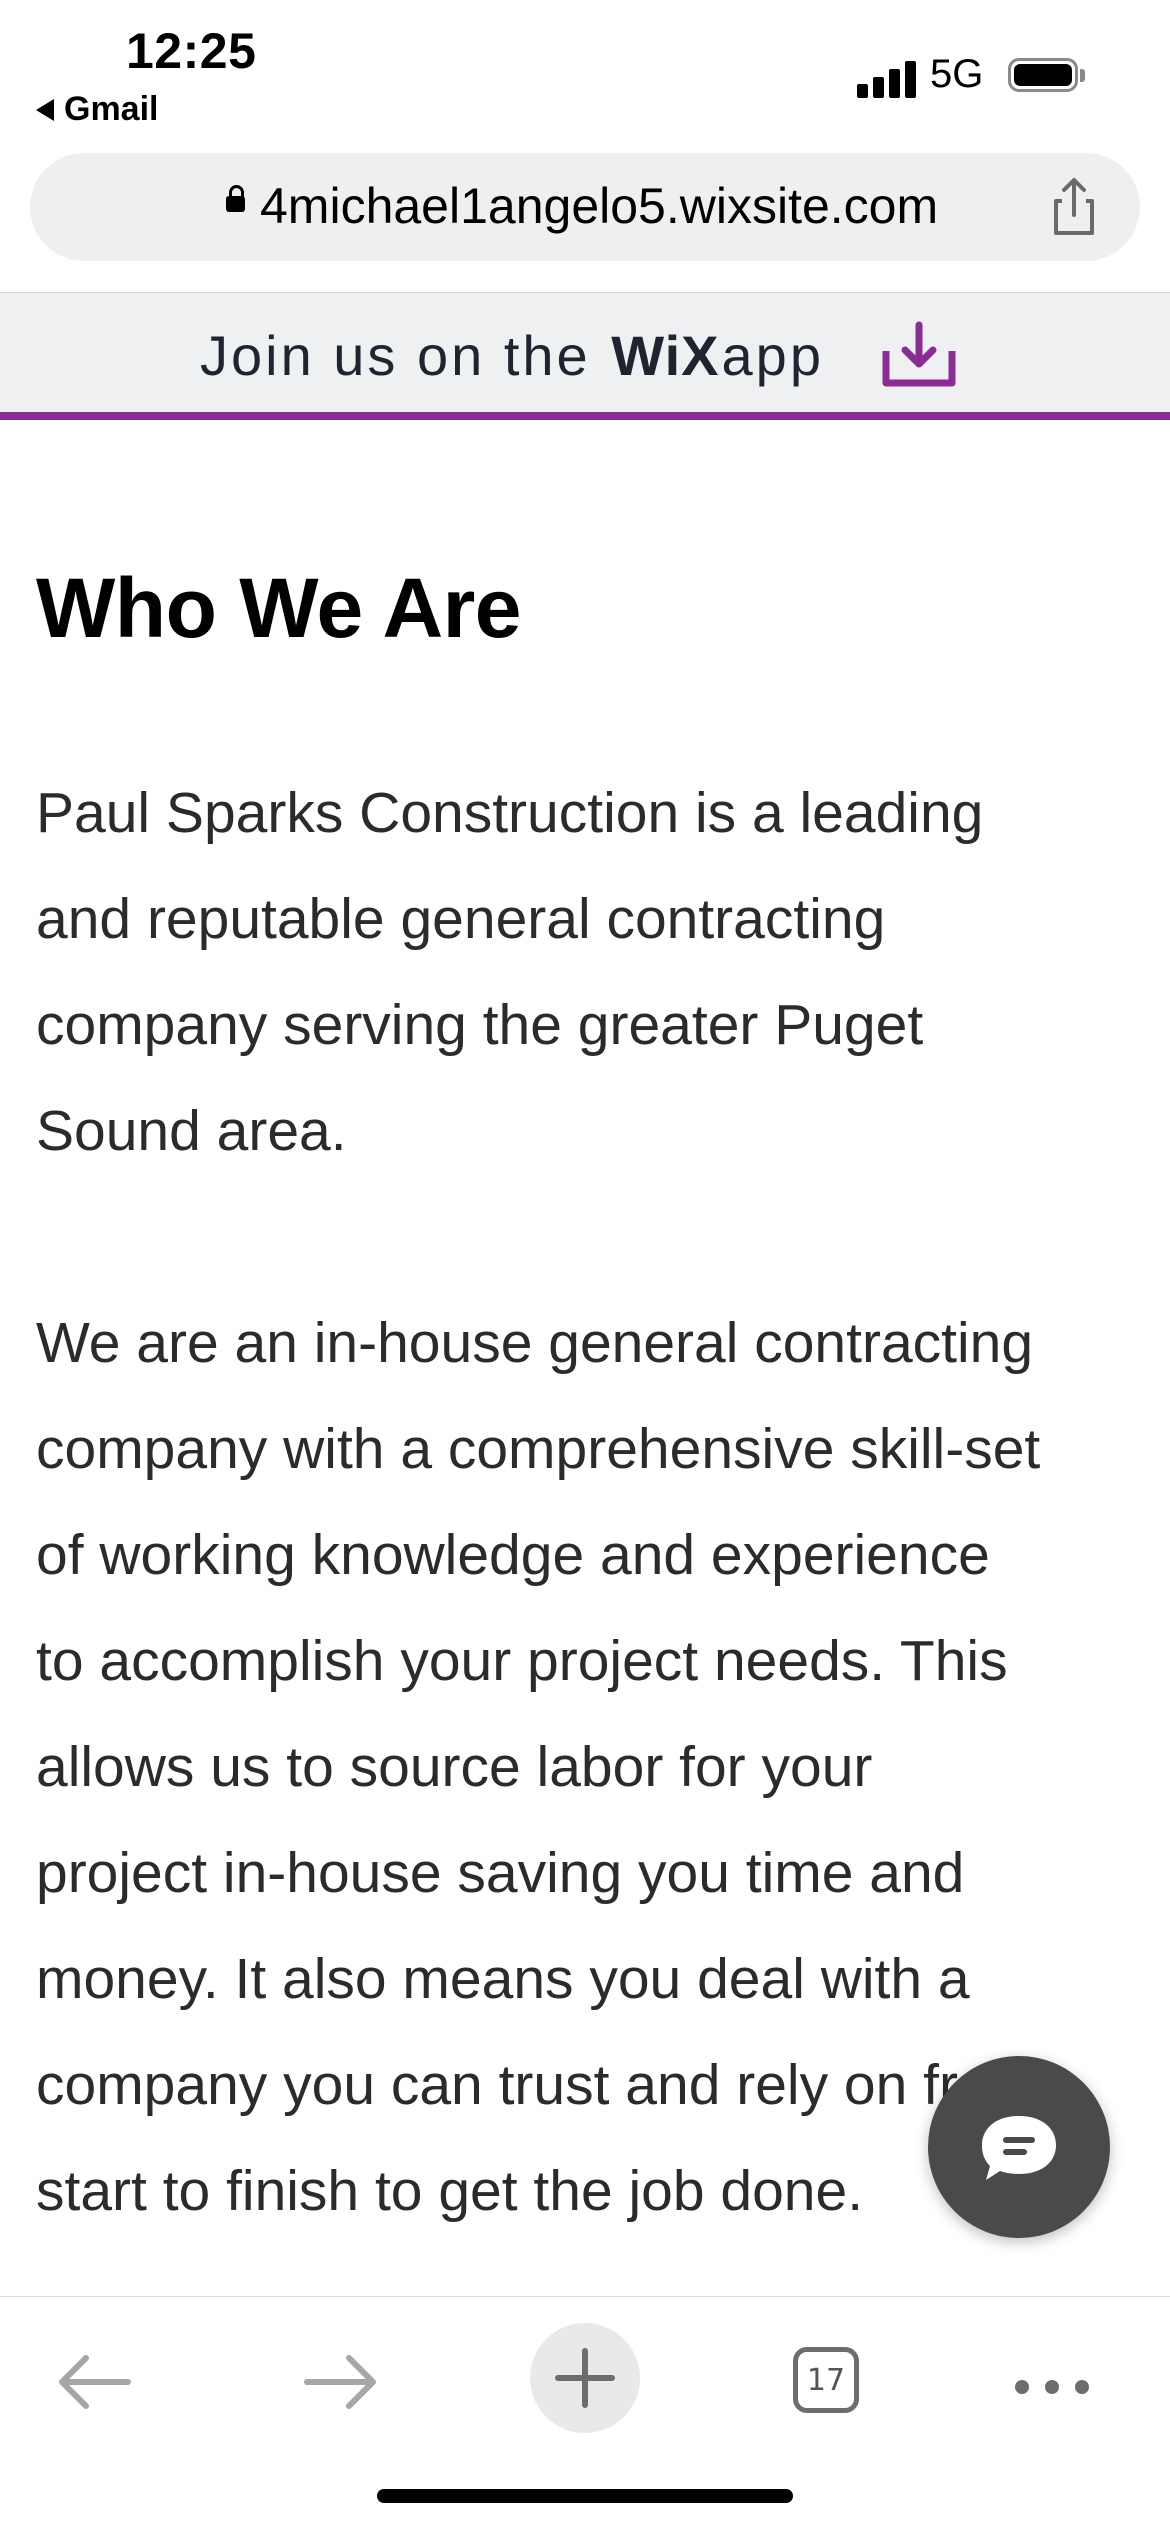 The height and width of the screenshot is (2533, 1170). I want to click on more-dots-icon, so click(1055, 2382).